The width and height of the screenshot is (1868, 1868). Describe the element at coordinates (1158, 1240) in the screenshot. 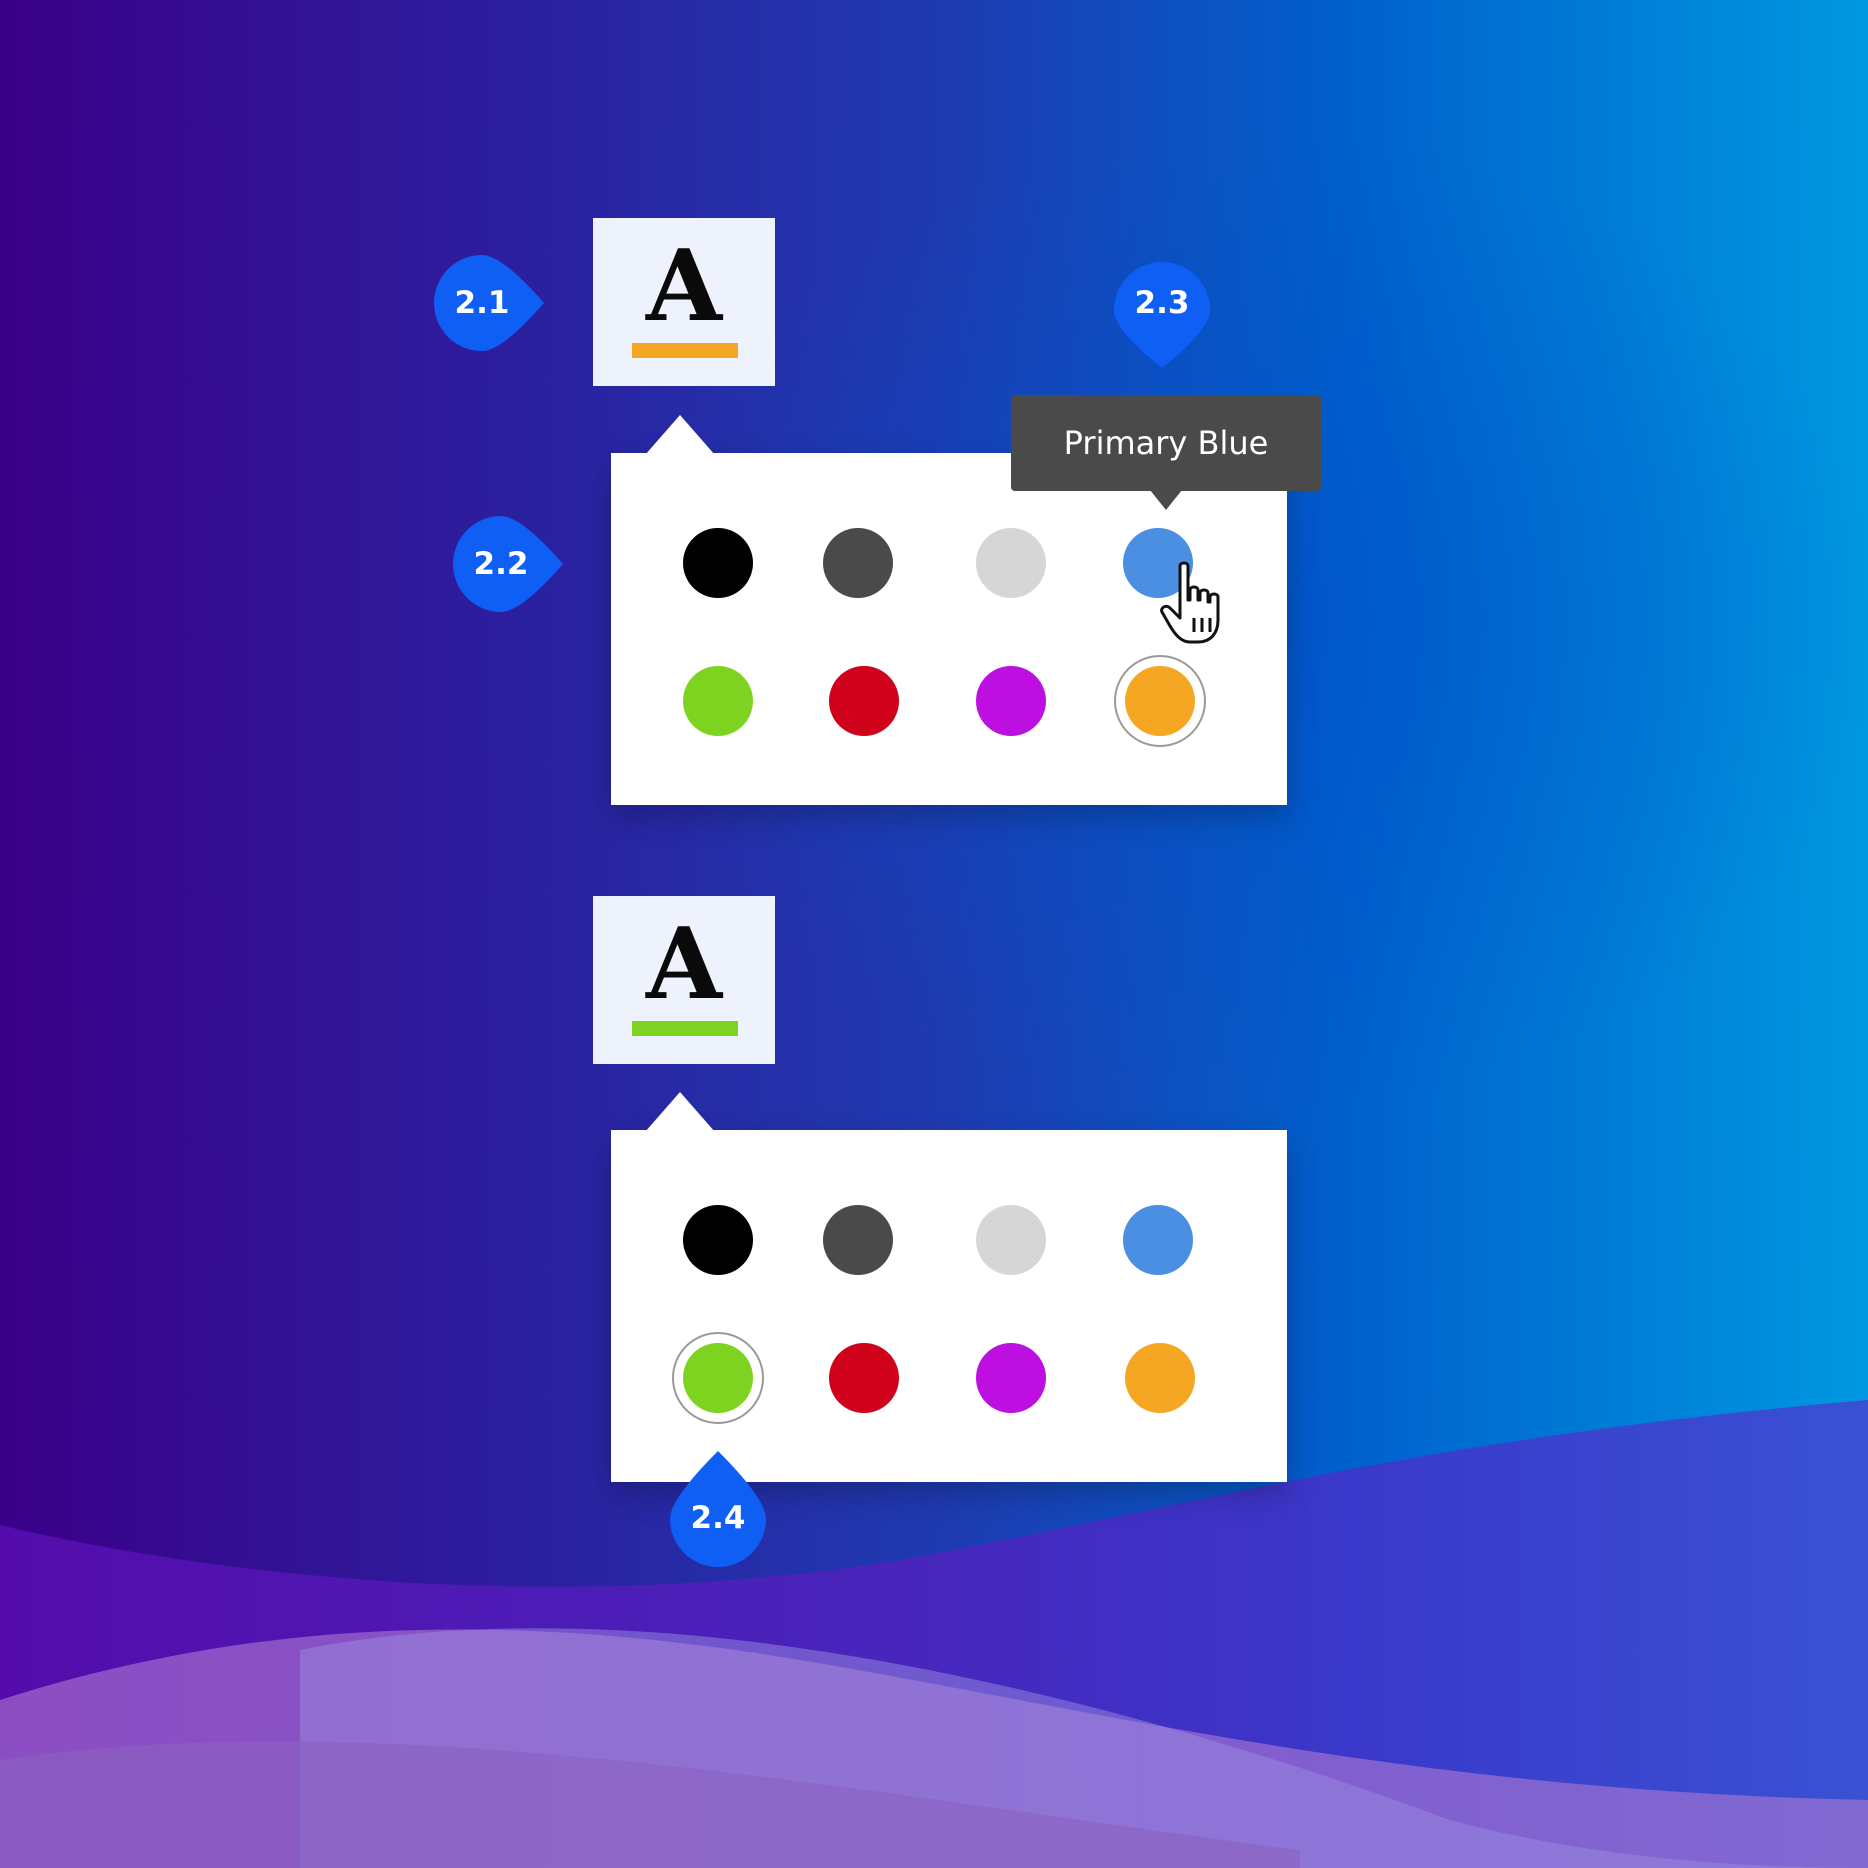

I see `swatch-primary-blue` at that location.